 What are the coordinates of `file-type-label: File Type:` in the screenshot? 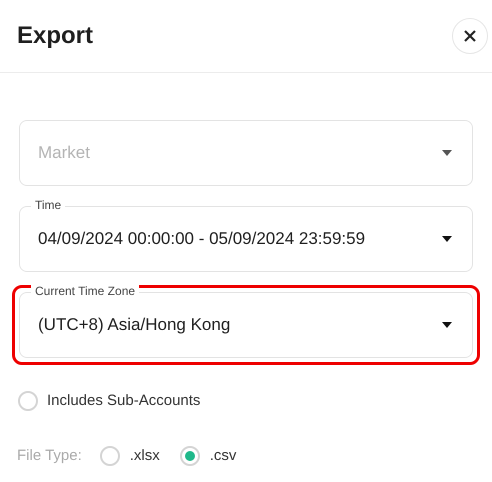 It's located at (49, 456).